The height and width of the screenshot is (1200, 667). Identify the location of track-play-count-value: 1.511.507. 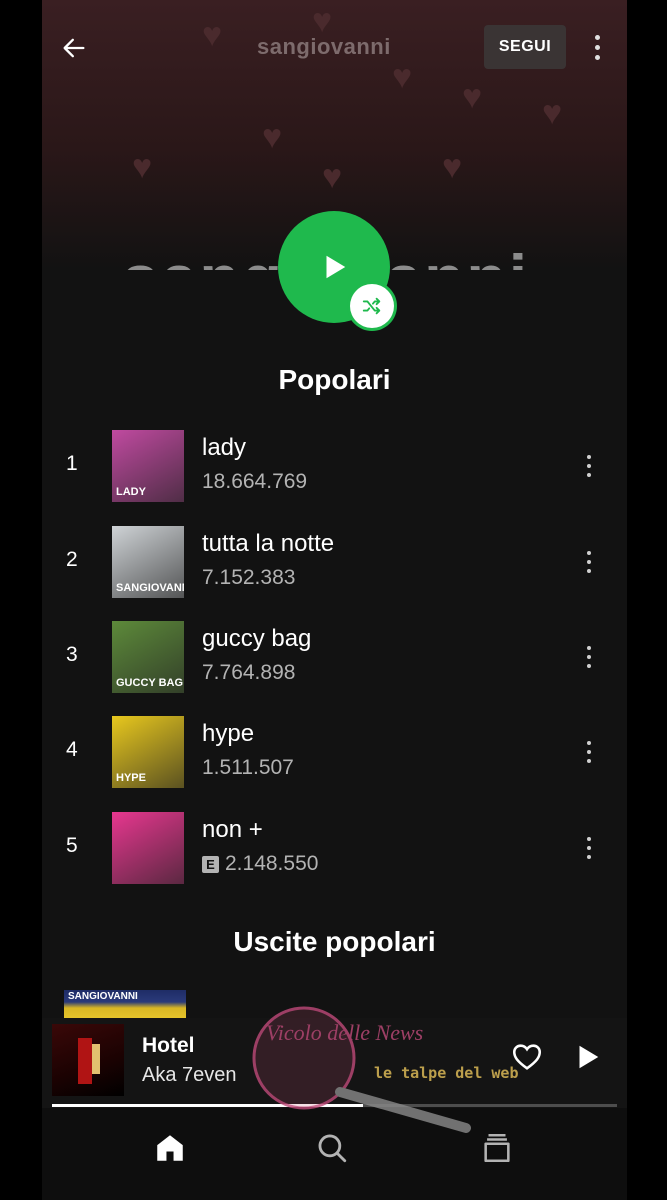
(248, 767).